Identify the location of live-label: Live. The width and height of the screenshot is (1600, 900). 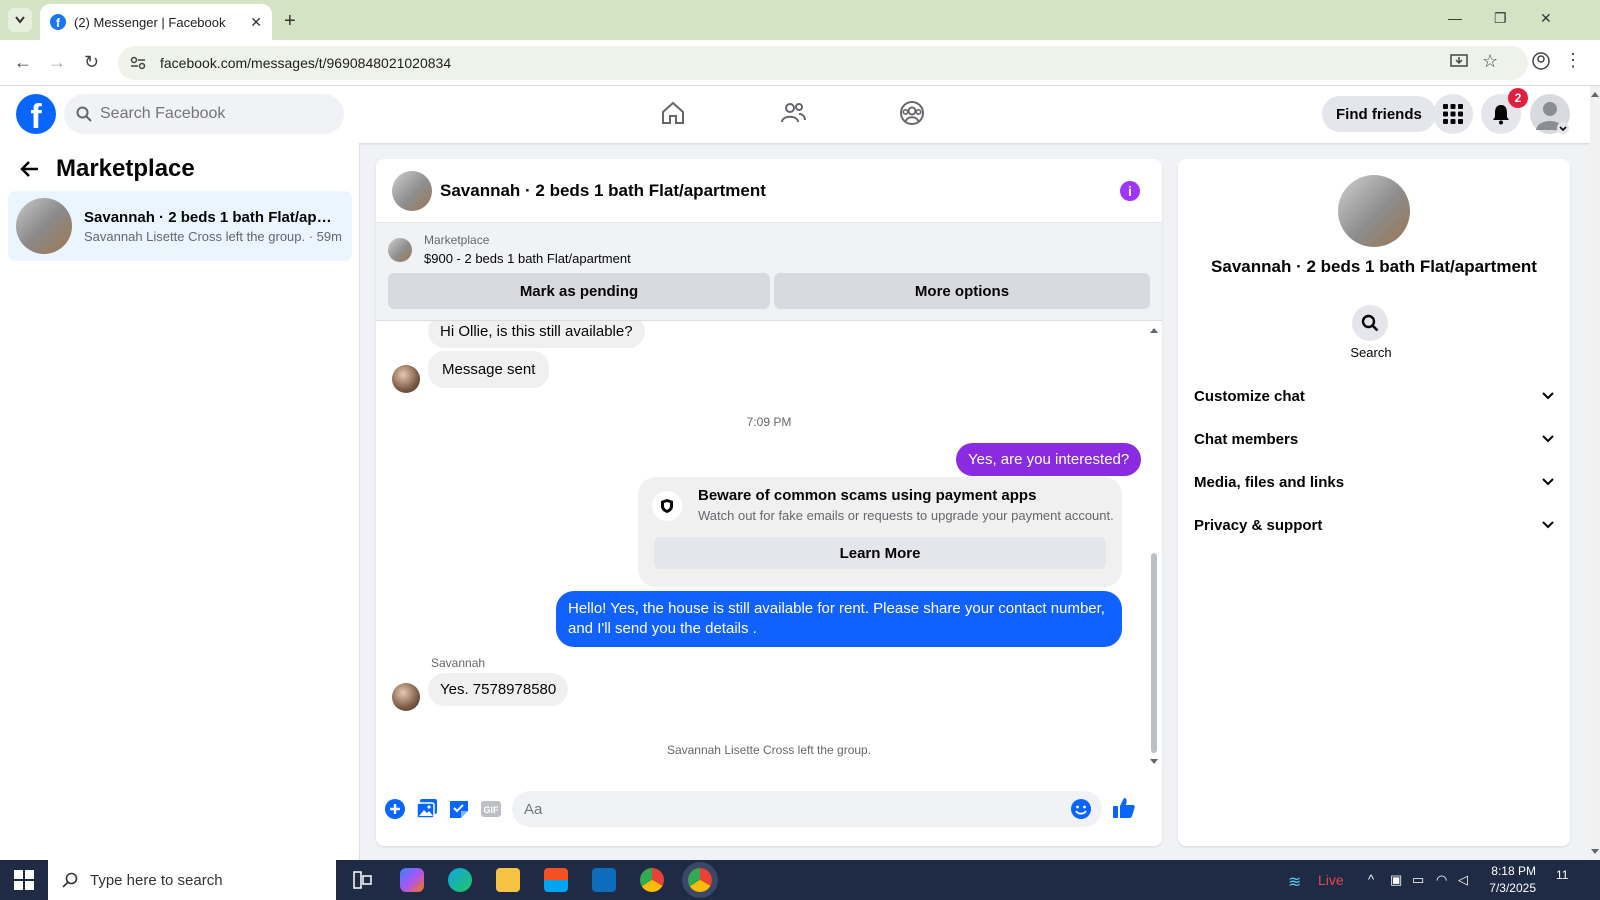
(1331, 880).